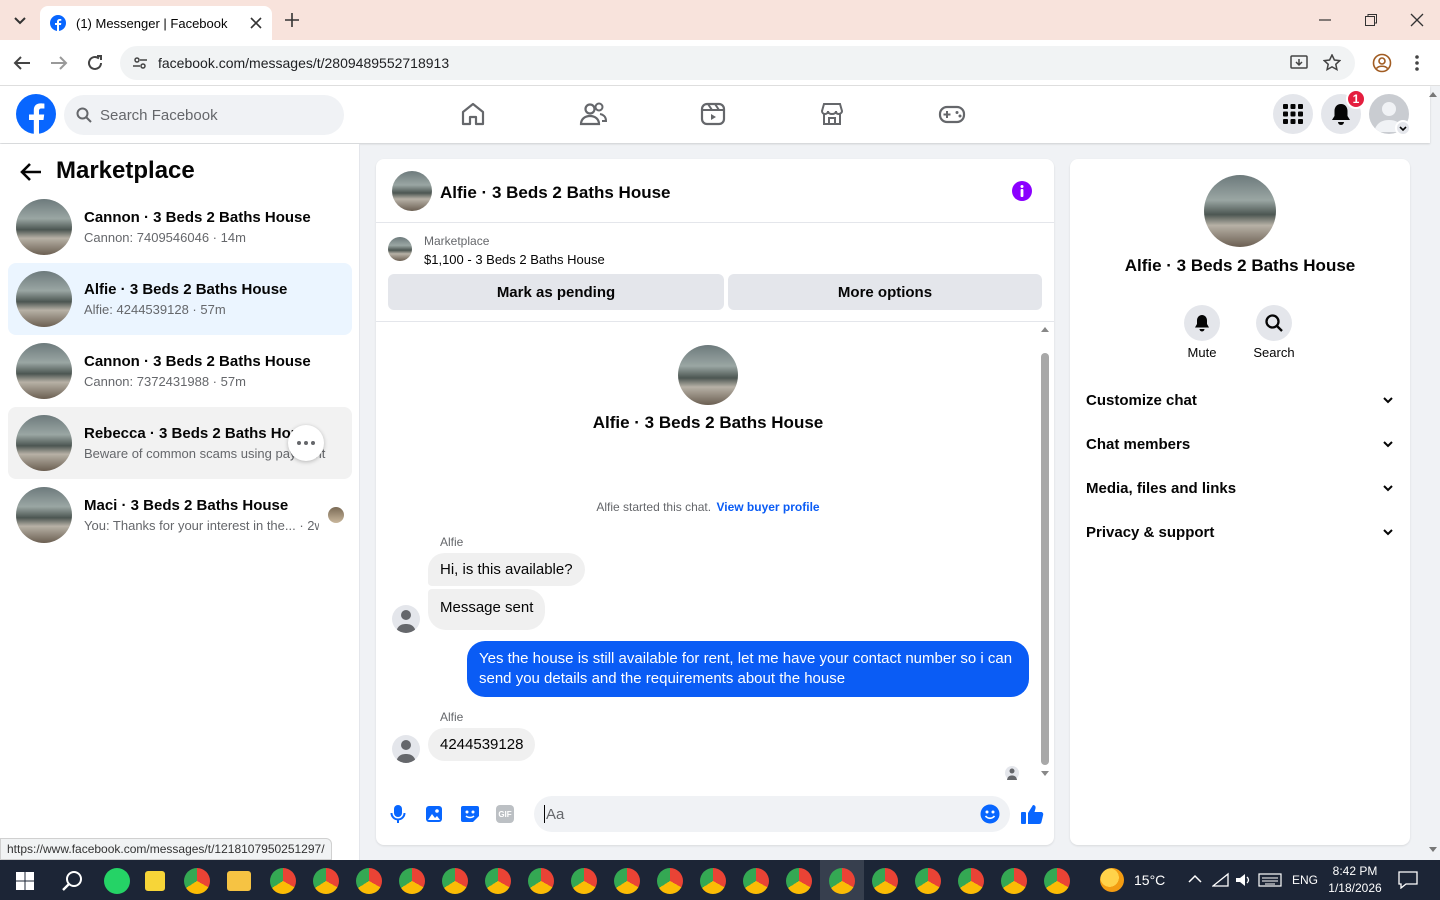  Describe the element at coordinates (204, 115) in the screenshot. I see `facebook-search-input: Search Facebook` at that location.